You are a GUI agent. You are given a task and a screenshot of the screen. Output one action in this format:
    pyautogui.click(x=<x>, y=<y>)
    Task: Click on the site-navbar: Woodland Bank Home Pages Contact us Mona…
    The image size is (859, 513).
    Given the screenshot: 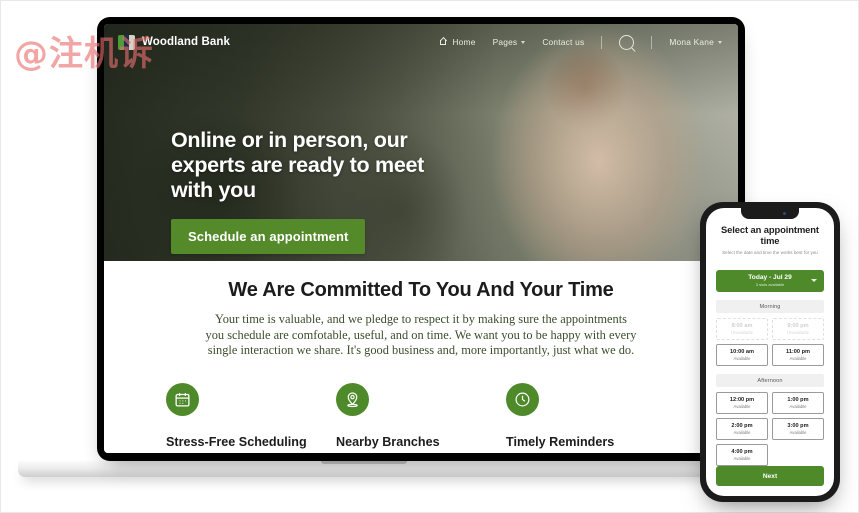 What is the action you would take?
    pyautogui.click(x=421, y=42)
    